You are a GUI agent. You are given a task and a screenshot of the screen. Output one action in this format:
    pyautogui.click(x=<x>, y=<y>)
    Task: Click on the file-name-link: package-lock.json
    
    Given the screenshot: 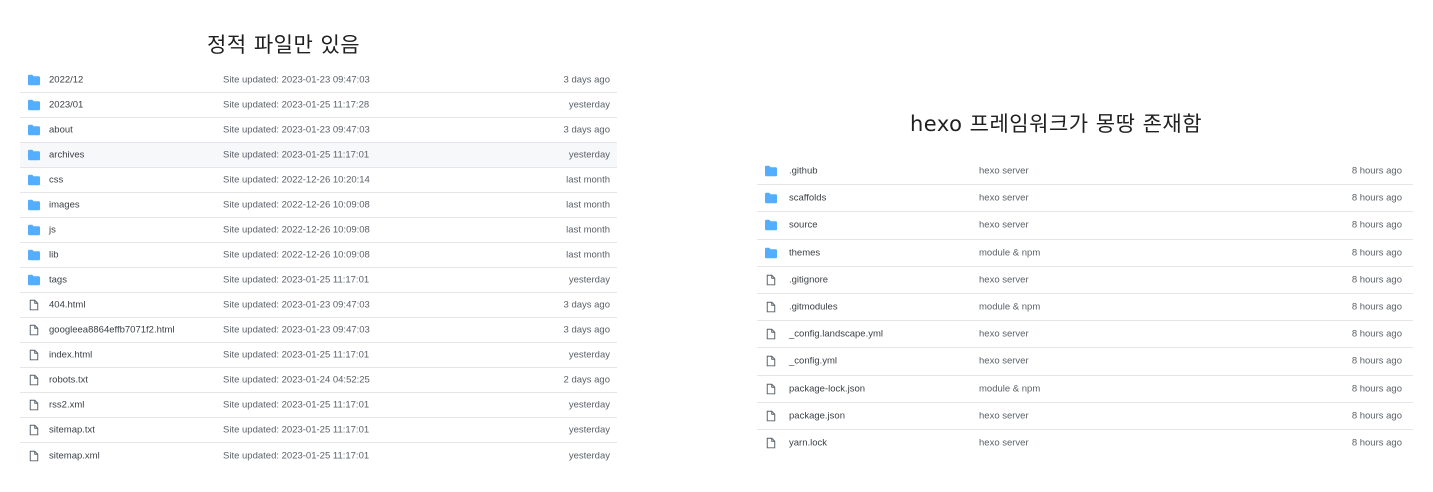 What is the action you would take?
    pyautogui.click(x=827, y=388)
    